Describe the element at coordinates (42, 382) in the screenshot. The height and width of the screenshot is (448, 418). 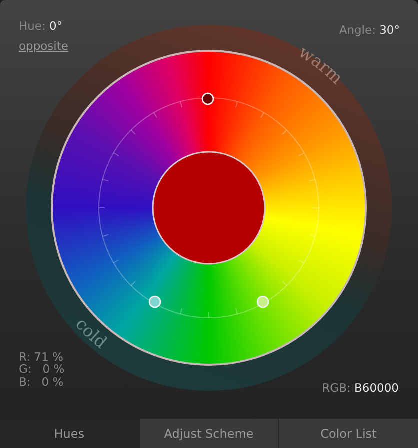
I see `channel-percent: B: 0 %` at that location.